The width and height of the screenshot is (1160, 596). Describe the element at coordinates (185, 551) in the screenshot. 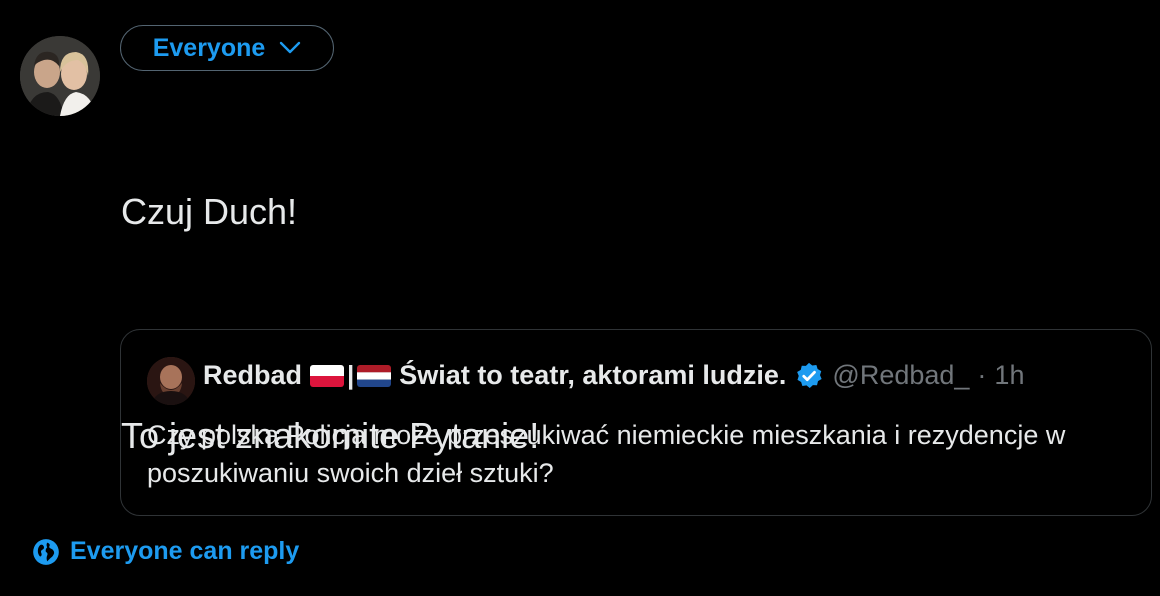

I see `reply-settings-label: Everyone can reply` at that location.